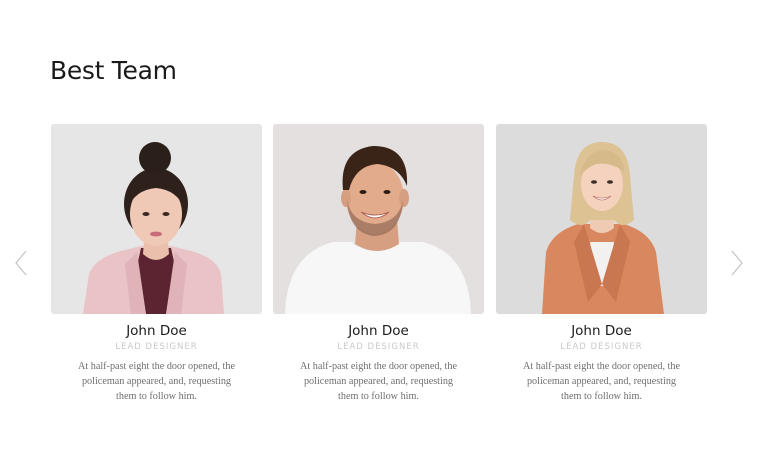 This screenshot has width=760, height=460. I want to click on carousel-next-button, so click(737, 263).